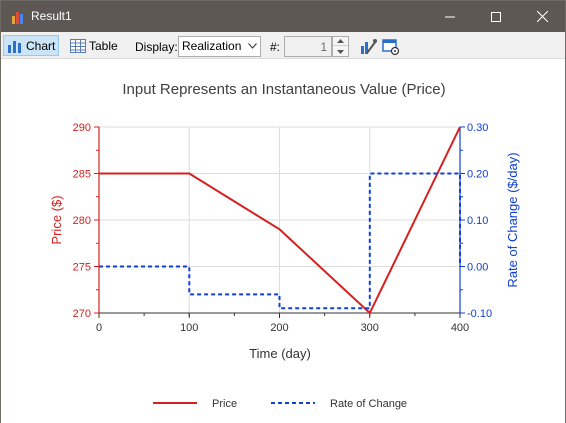  Describe the element at coordinates (82, 268) in the screenshot. I see `y-left-tick-label: 275` at that location.